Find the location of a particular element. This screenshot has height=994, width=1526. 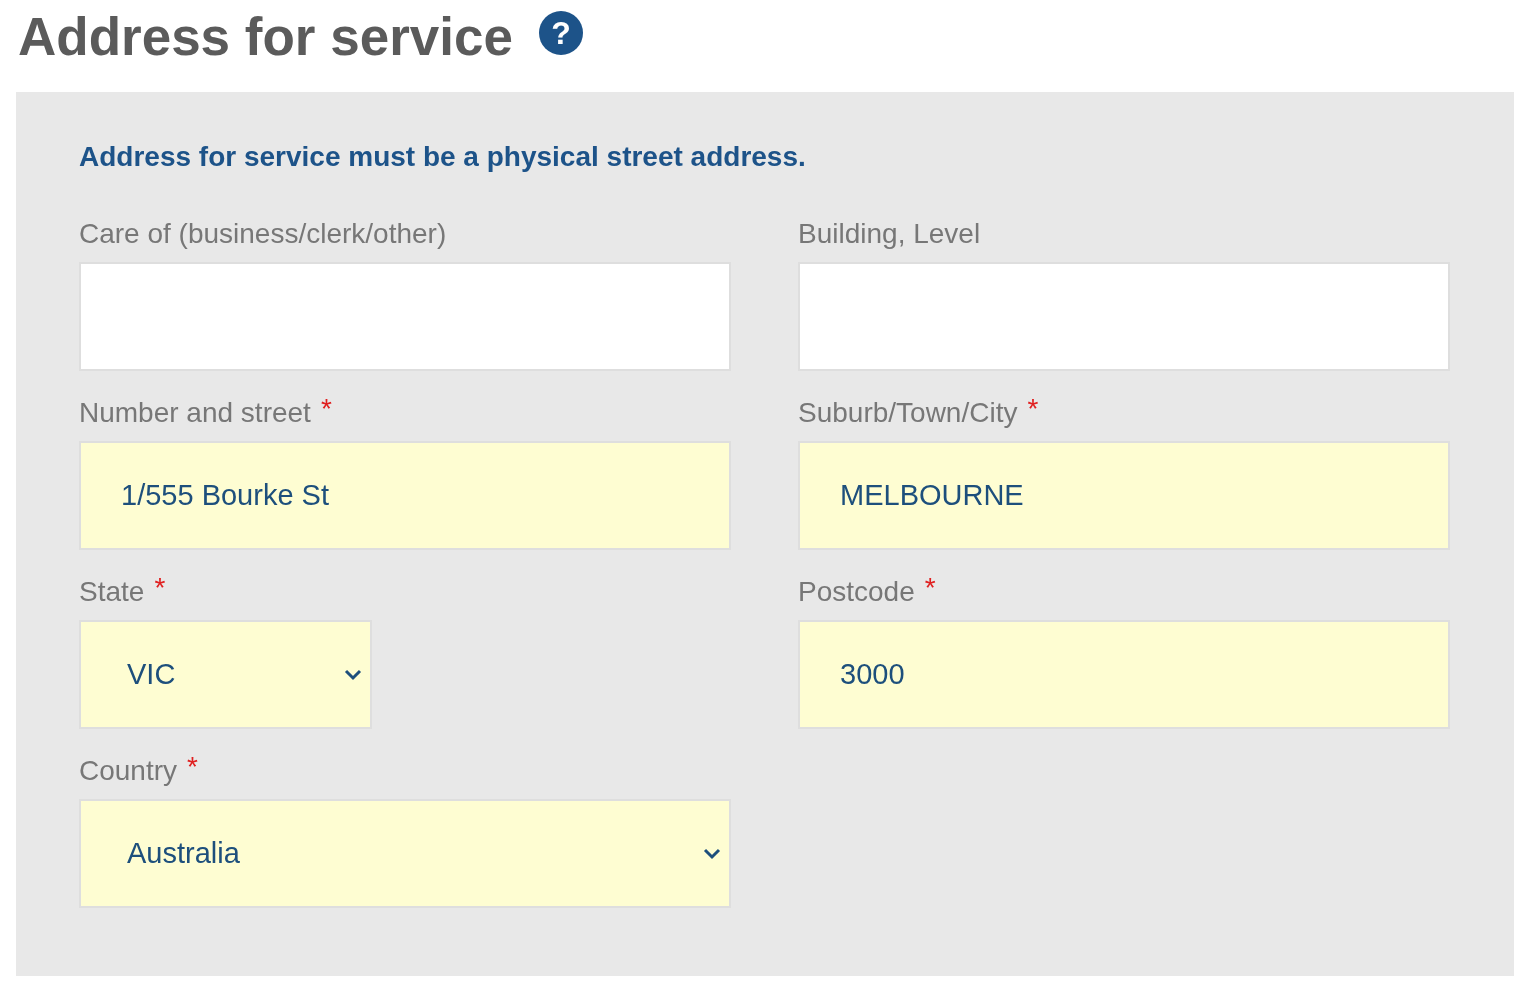

text-field: MELBOURNE is located at coordinates (1124, 495).